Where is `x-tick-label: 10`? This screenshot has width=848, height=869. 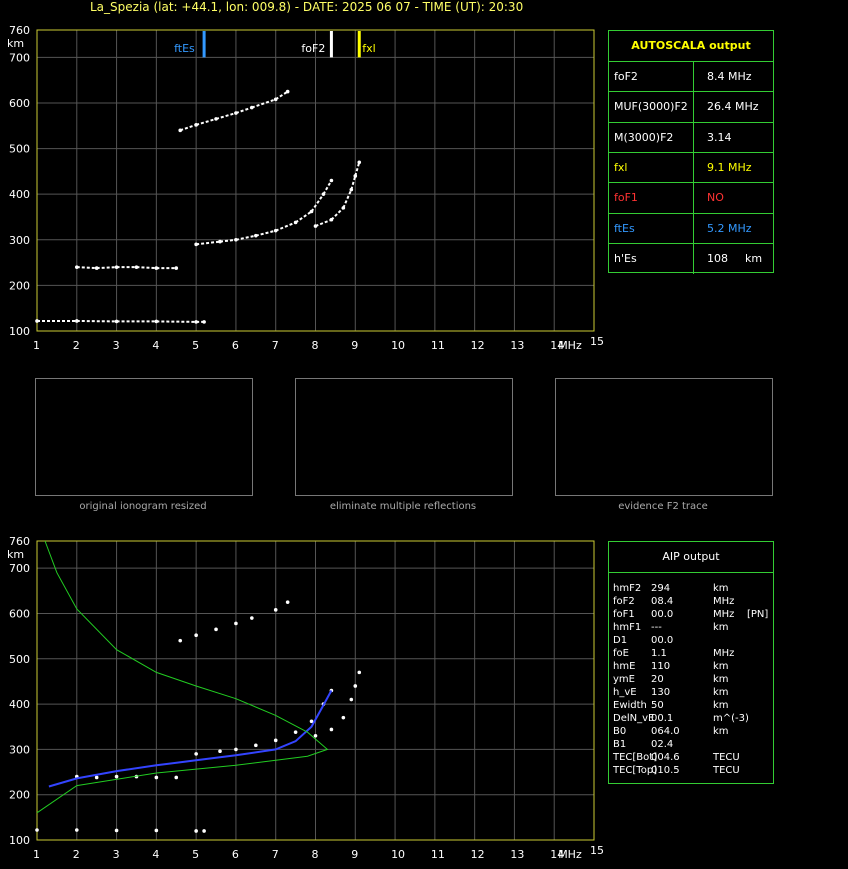 x-tick-label: 10 is located at coordinates (398, 854).